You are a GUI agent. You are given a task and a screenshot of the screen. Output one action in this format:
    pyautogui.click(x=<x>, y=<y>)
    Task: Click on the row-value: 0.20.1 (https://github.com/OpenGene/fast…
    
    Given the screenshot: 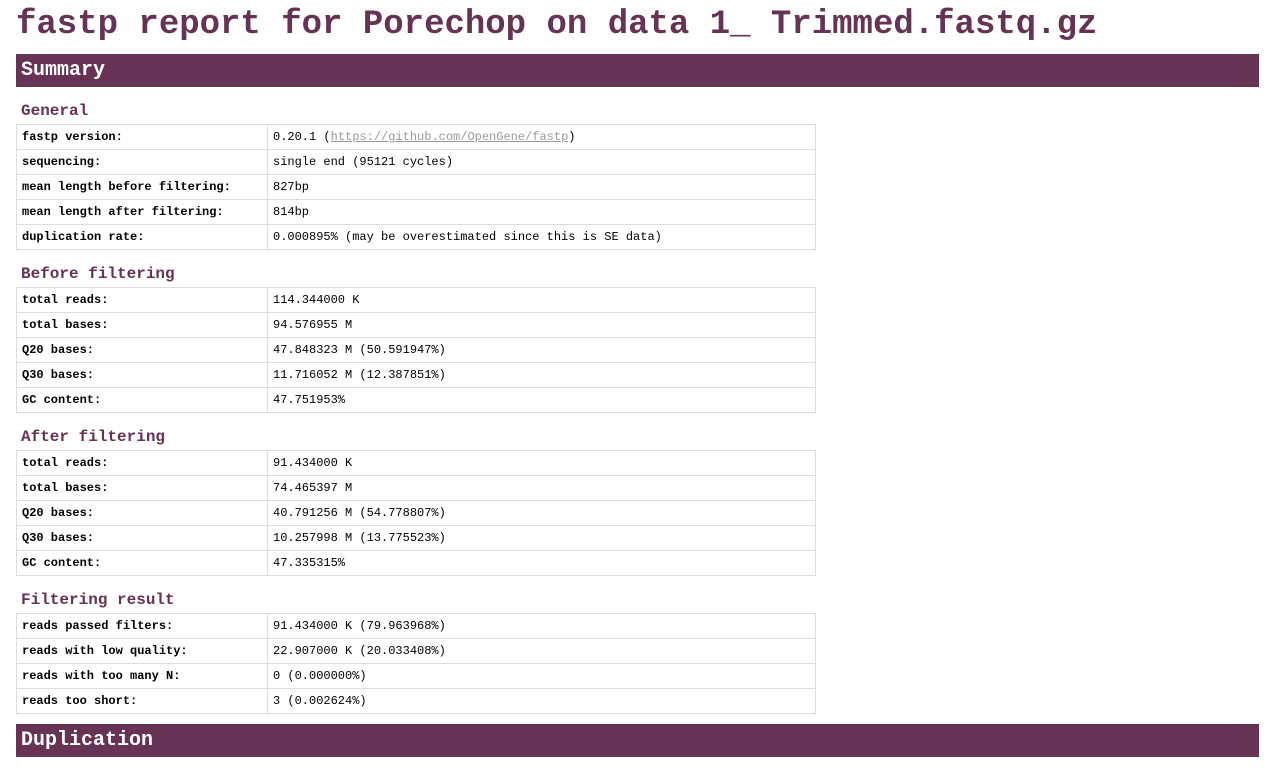 What is the action you would take?
    pyautogui.click(x=541, y=137)
    